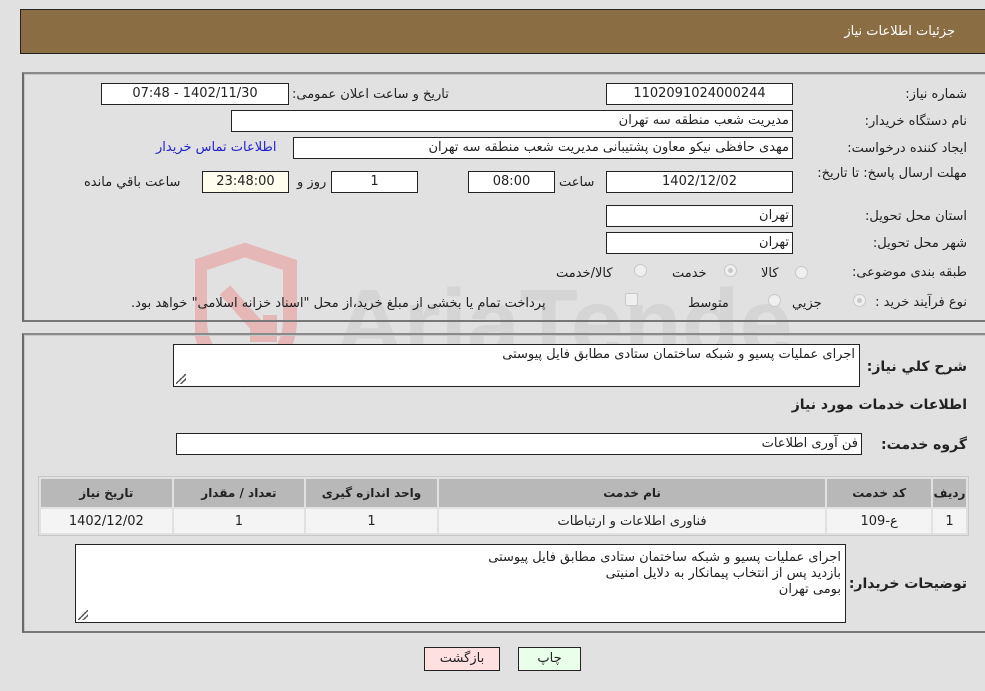 The image size is (985, 691). I want to click on category-option-goods-service: کالا/خدمت, so click(584, 273).